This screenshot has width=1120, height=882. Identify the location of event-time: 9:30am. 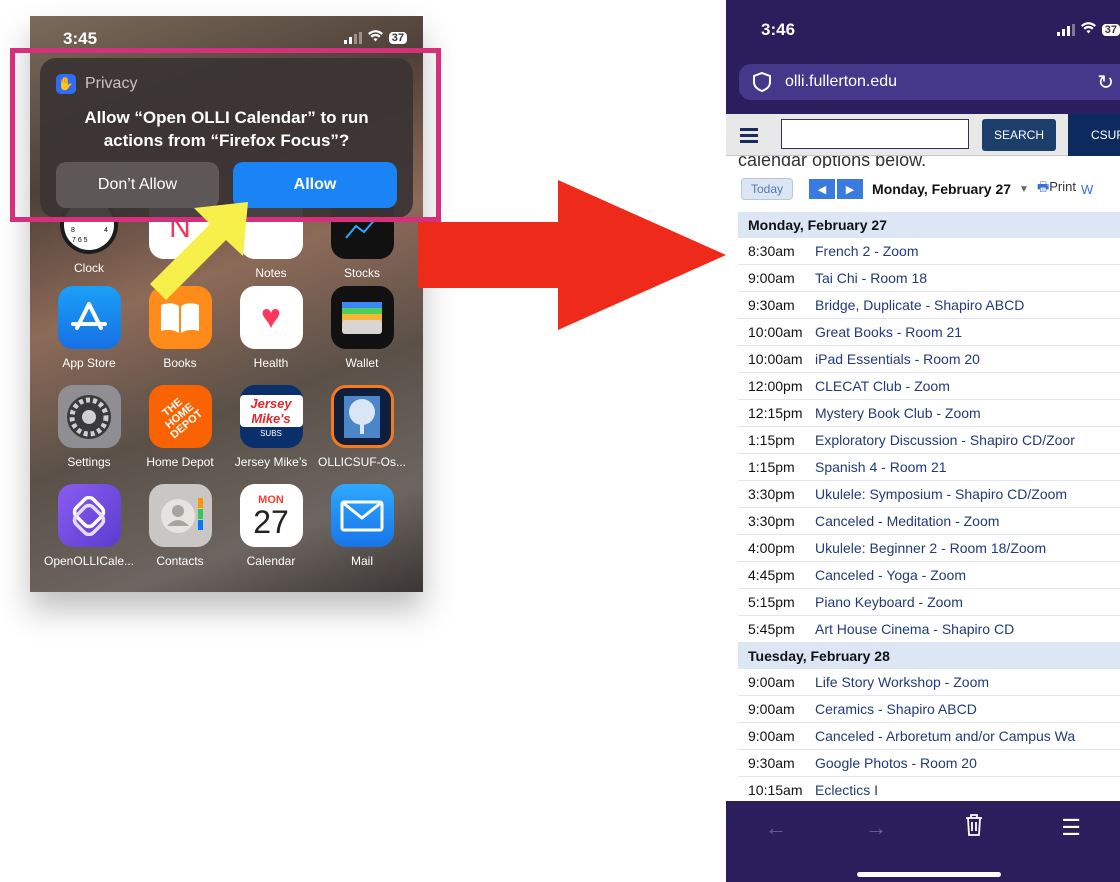
(771, 305).